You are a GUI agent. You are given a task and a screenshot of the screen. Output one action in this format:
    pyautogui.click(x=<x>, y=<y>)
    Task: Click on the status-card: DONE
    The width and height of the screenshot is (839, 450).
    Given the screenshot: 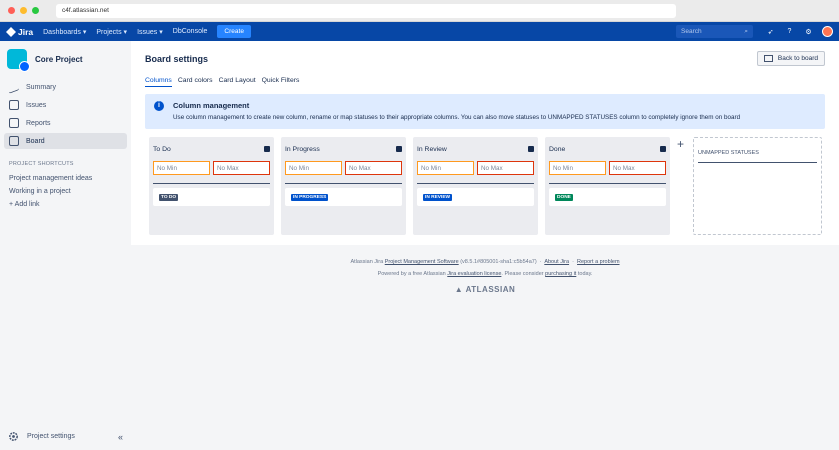 What is the action you would take?
    pyautogui.click(x=607, y=197)
    